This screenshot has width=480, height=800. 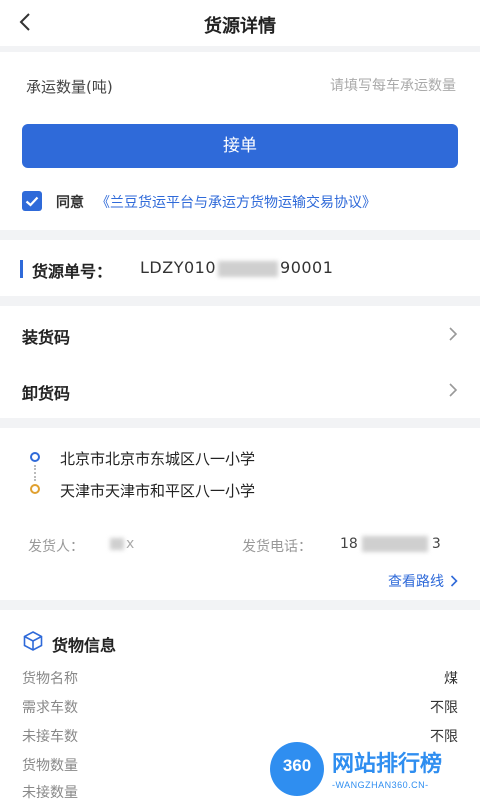 What do you see at coordinates (346, 86) in the screenshot?
I see `quantity-input` at bounding box center [346, 86].